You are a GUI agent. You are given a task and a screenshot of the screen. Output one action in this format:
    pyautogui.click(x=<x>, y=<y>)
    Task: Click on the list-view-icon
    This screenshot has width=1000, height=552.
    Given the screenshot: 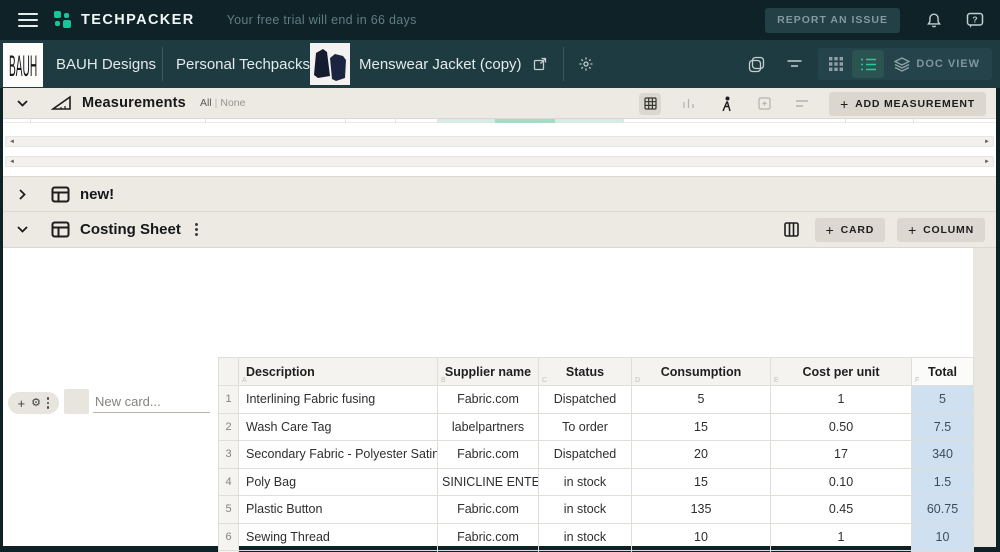 What is the action you would take?
    pyautogui.click(x=868, y=64)
    